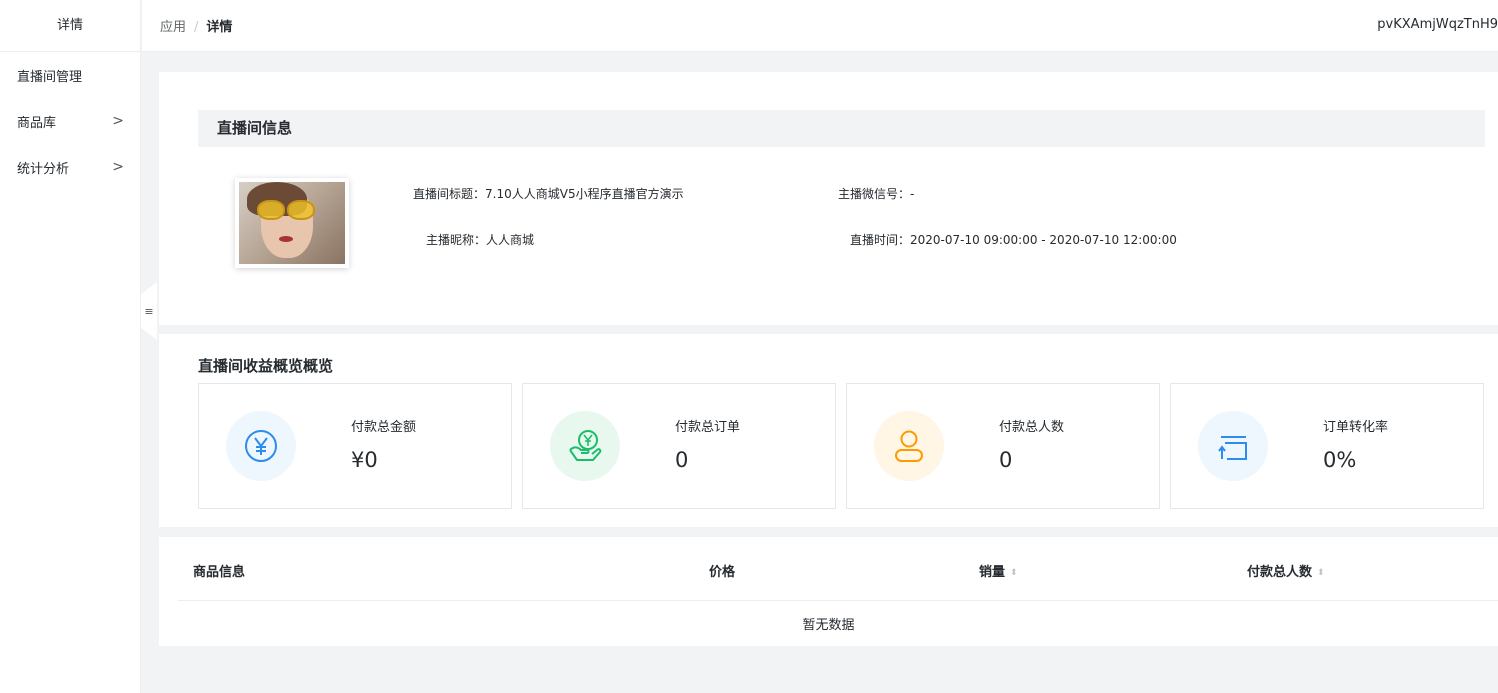 The width and height of the screenshot is (1498, 693). I want to click on breadcrumb-app-link: 应用, so click(173, 27).